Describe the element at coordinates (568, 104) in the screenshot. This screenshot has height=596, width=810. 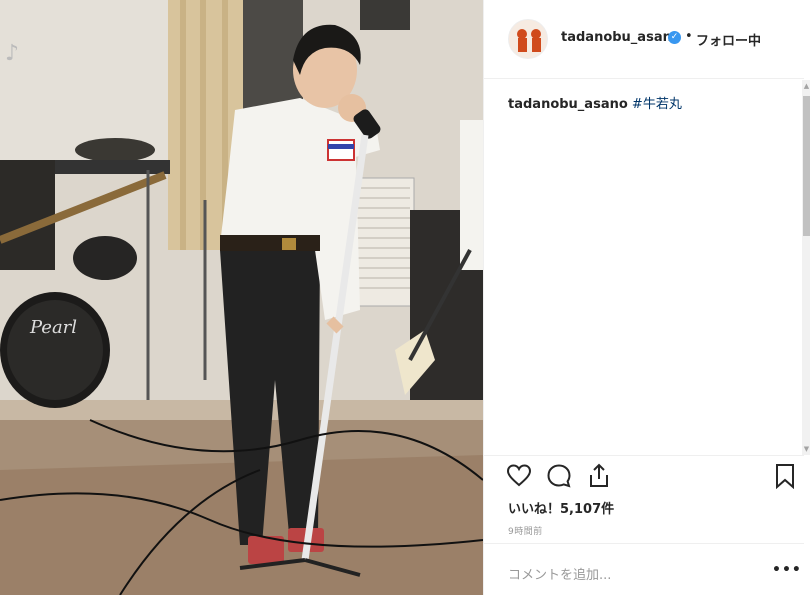
I see `caption-username: tadanobu_asano` at that location.